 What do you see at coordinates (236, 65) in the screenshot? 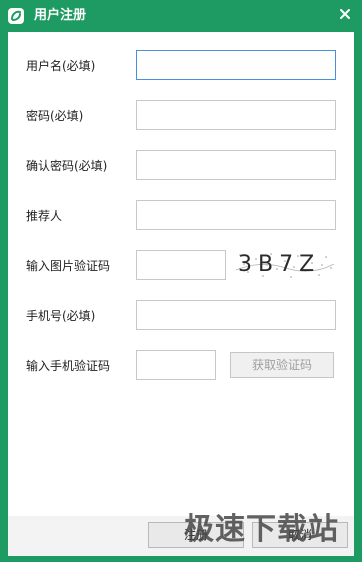
I see `username-input` at bounding box center [236, 65].